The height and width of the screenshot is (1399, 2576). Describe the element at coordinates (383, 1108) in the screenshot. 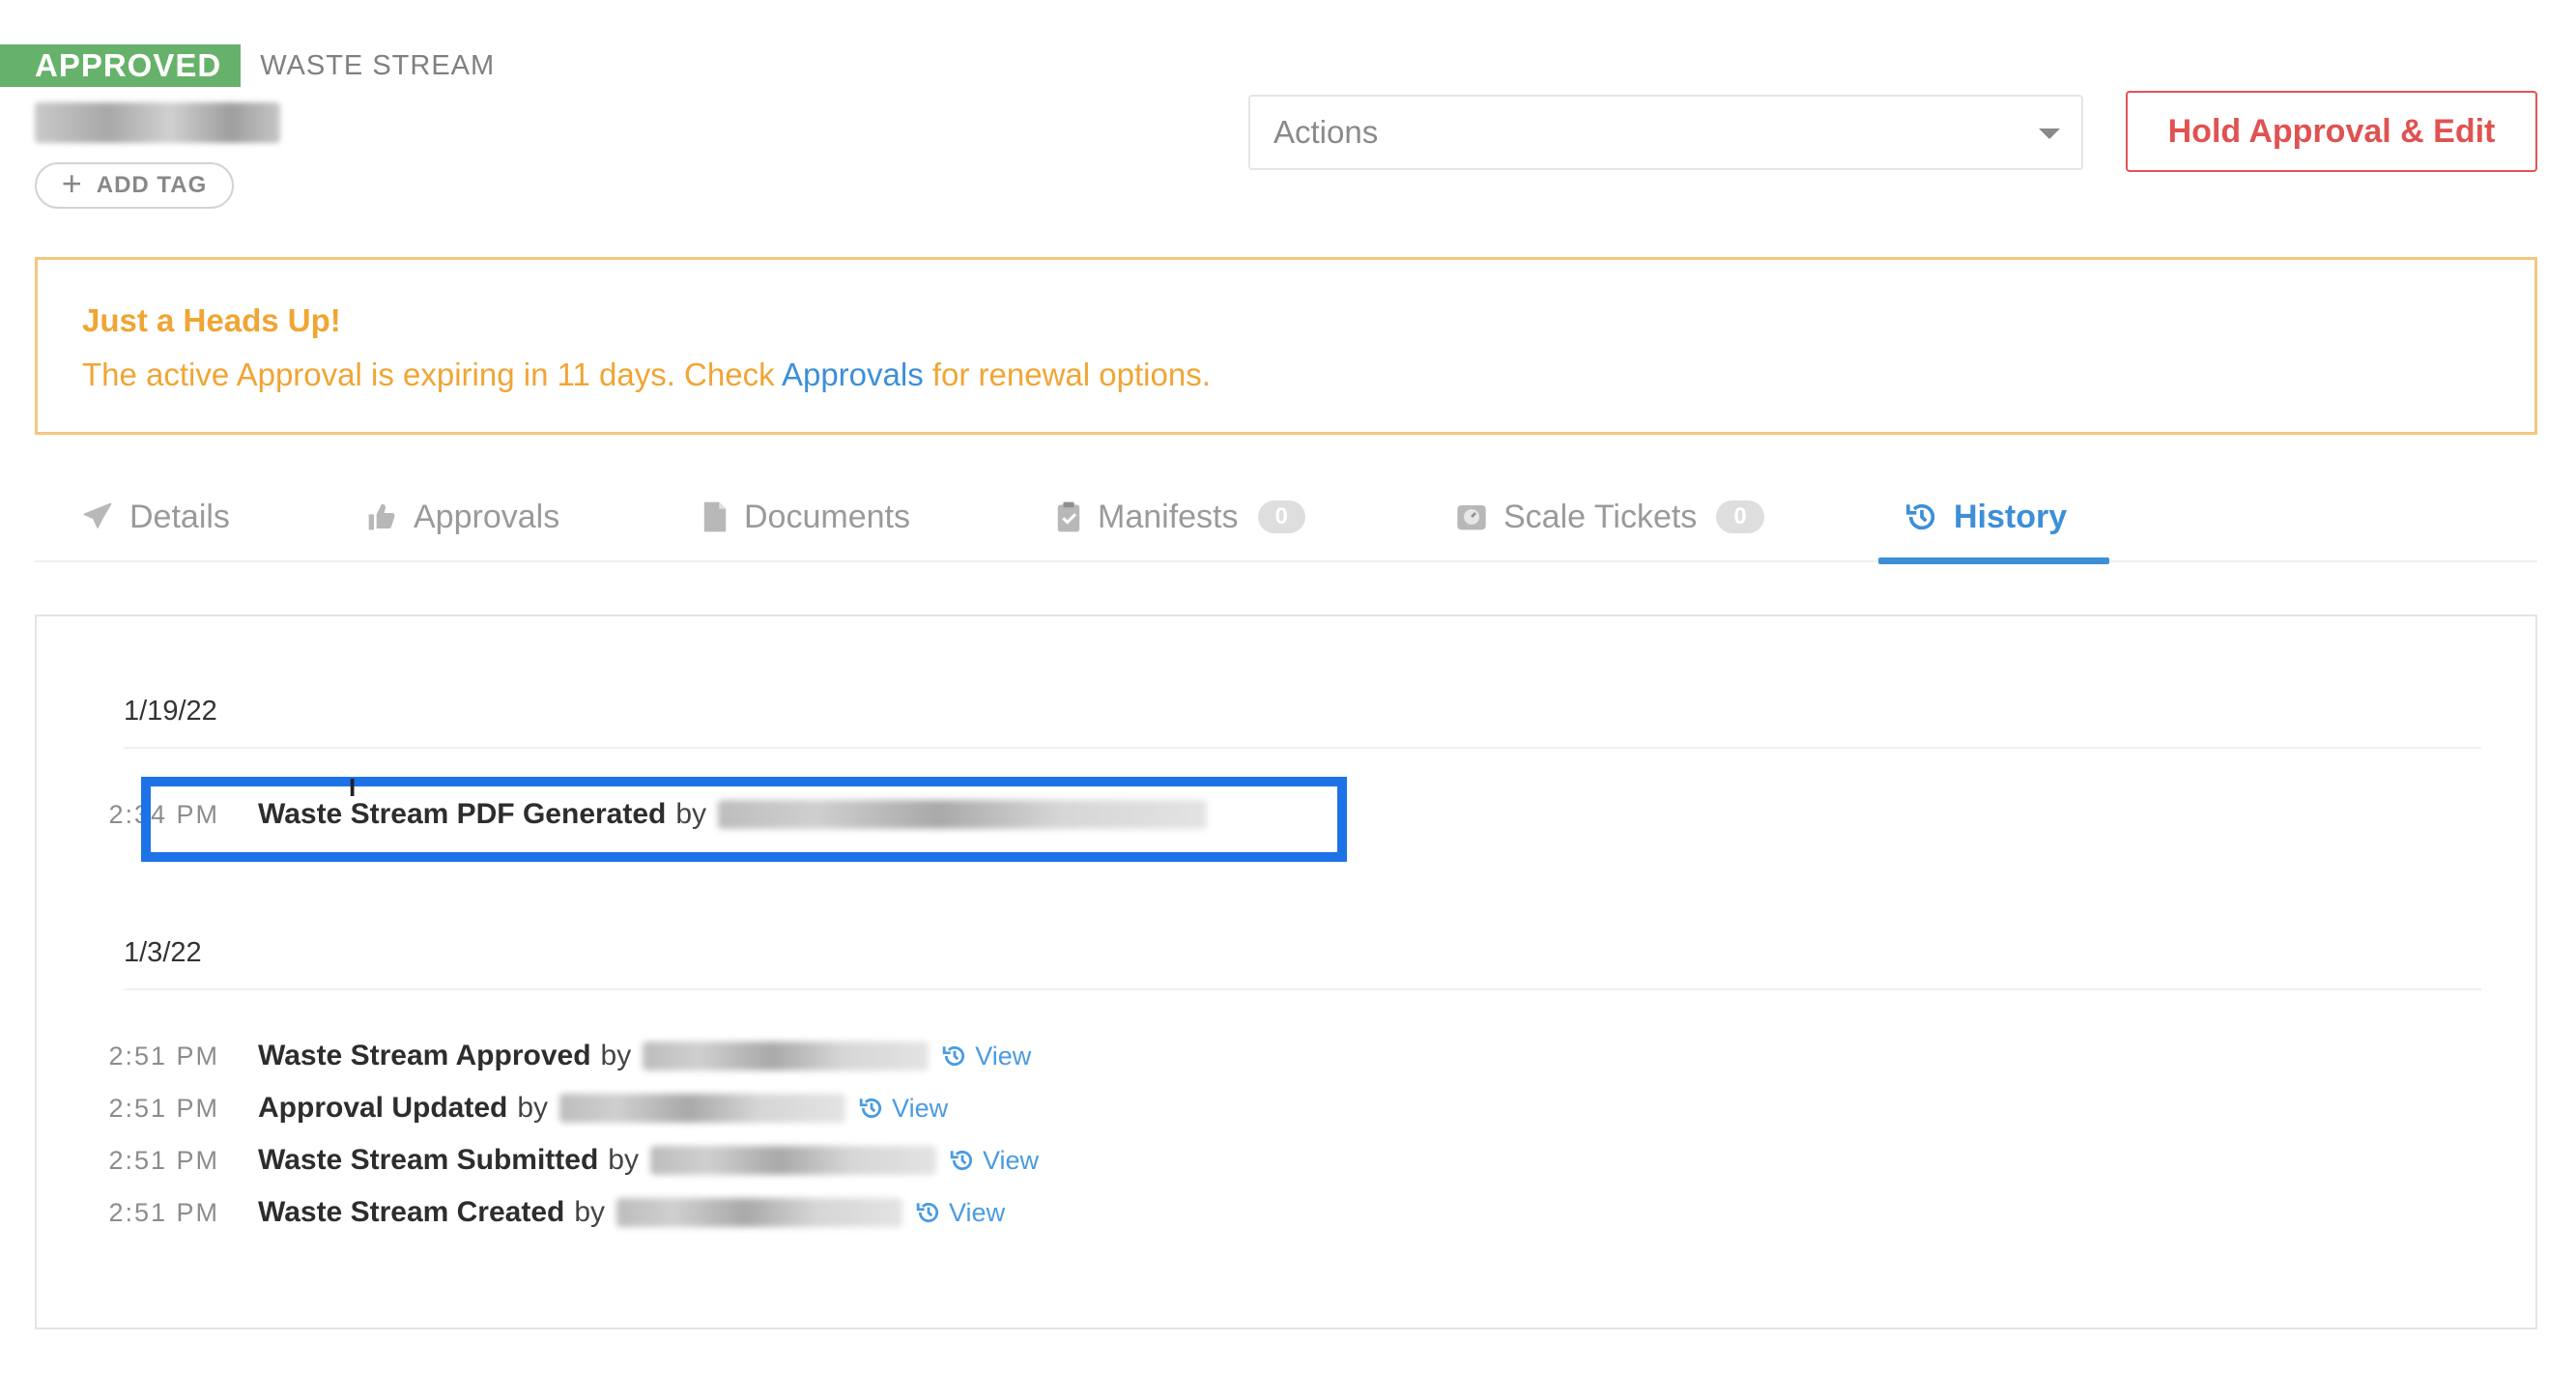

I see `entry-event: Approval Updated` at that location.